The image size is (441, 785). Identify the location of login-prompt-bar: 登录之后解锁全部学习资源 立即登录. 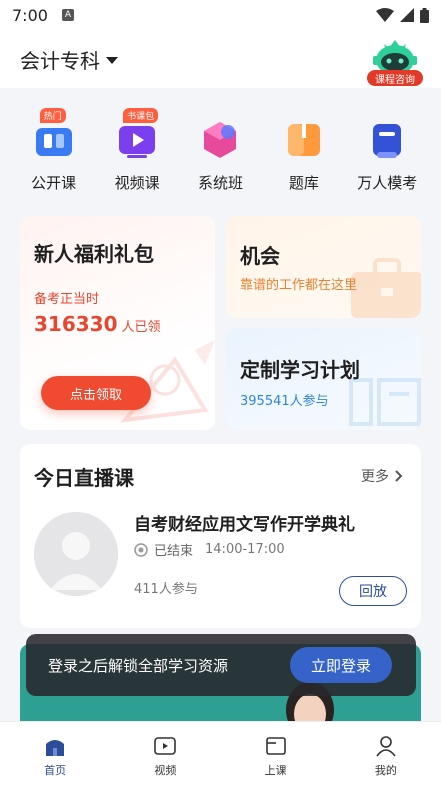
(221, 665).